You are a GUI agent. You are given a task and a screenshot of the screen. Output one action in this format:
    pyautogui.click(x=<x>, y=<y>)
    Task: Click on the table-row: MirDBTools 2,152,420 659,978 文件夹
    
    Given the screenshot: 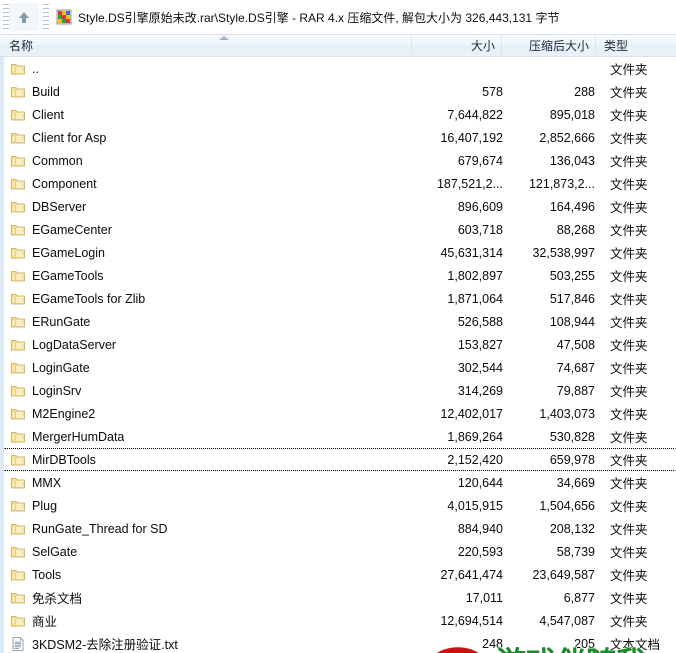 What is the action you would take?
    pyautogui.click(x=340, y=459)
    